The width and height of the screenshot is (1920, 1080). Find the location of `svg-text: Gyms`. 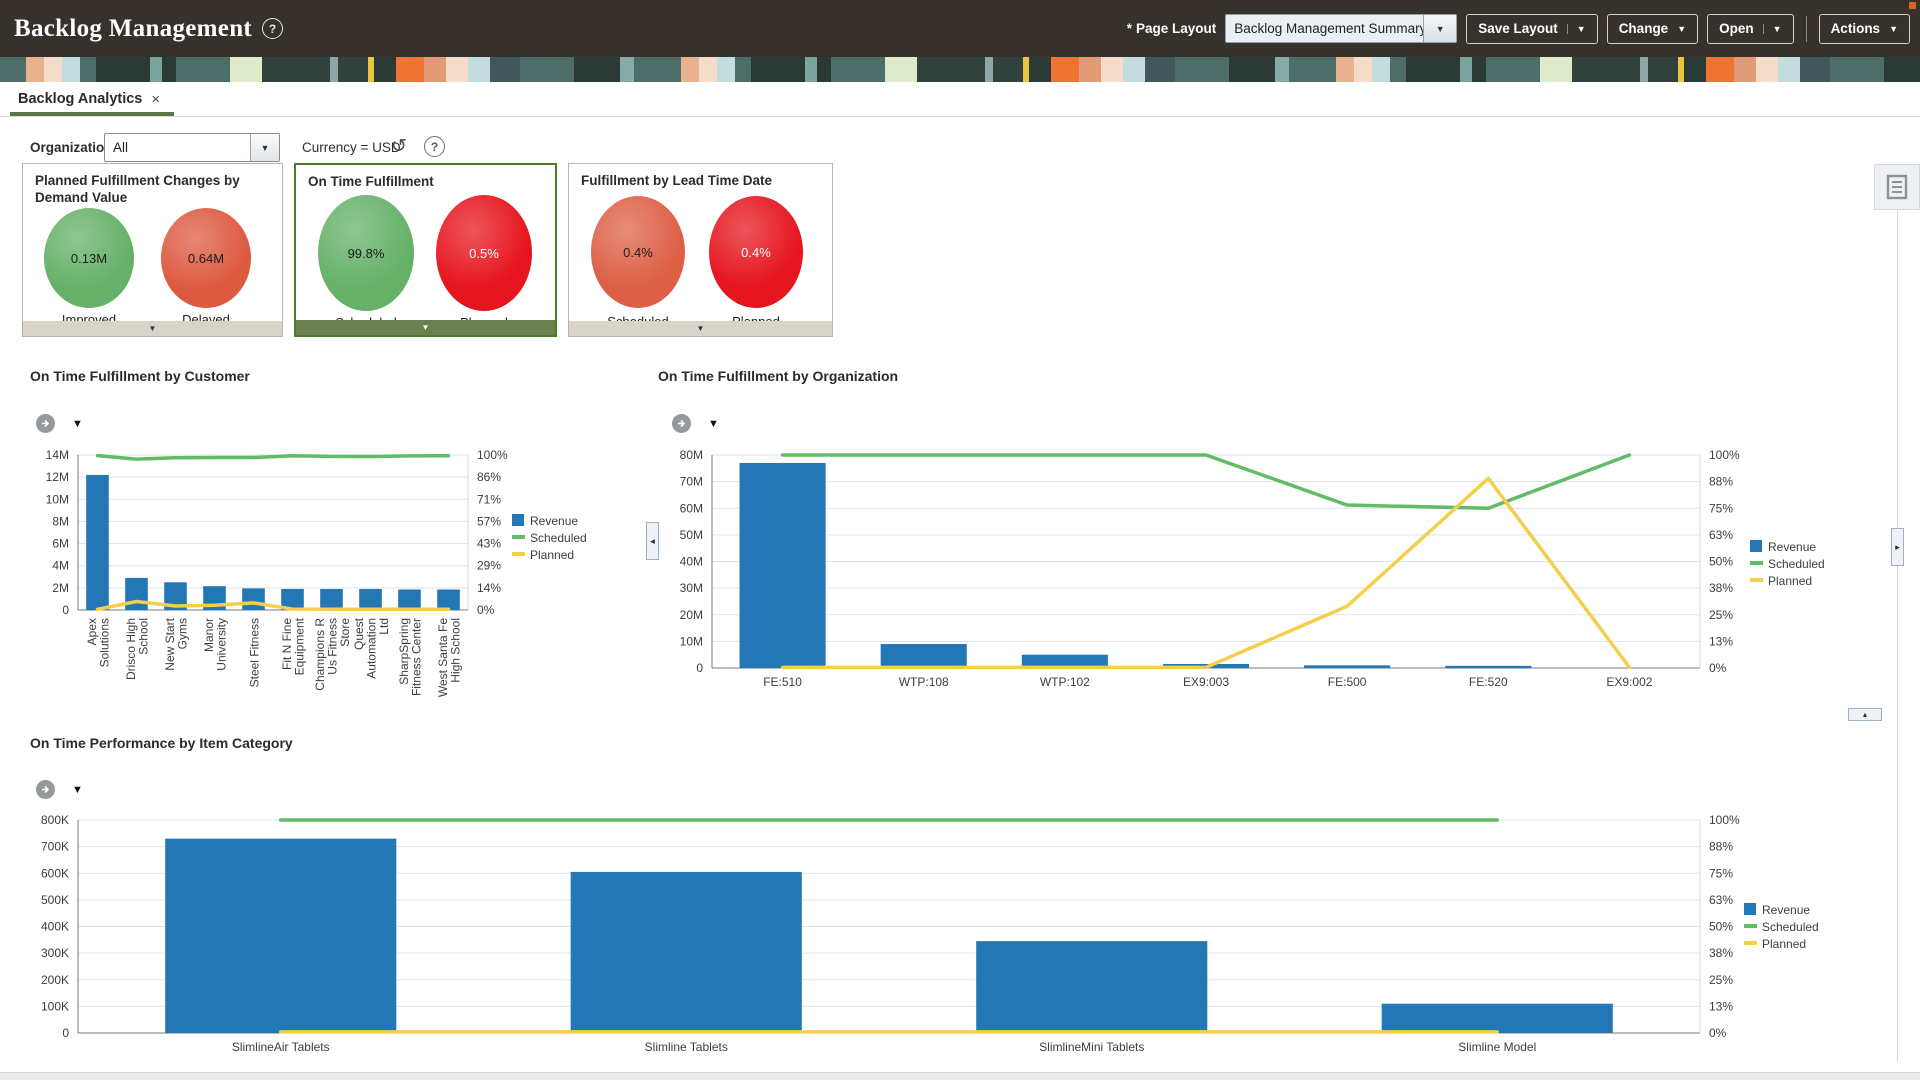

svg-text: Gyms is located at coordinates (183, 633).